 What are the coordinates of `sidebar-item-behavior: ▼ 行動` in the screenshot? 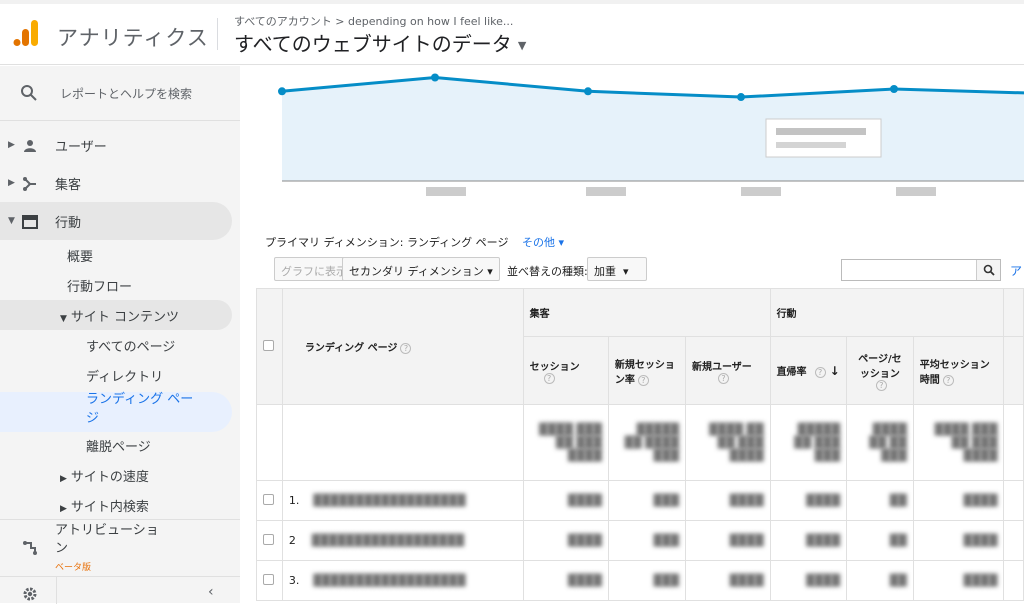 It's located at (120, 222).